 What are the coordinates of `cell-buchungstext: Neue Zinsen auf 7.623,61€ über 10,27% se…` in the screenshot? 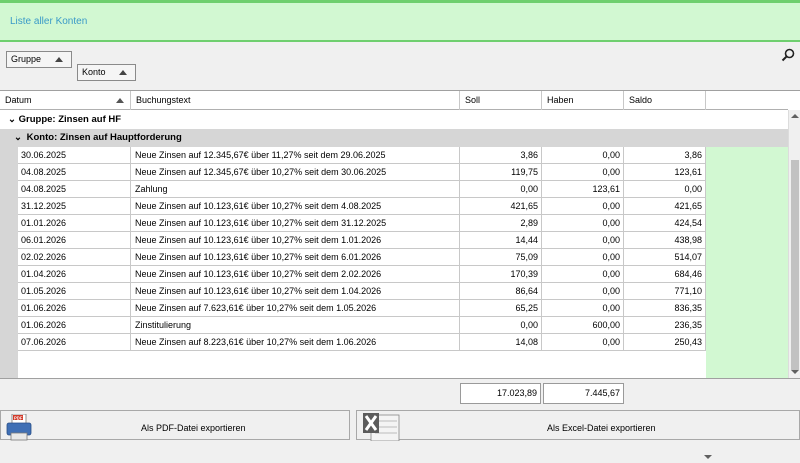 It's located at (295, 308).